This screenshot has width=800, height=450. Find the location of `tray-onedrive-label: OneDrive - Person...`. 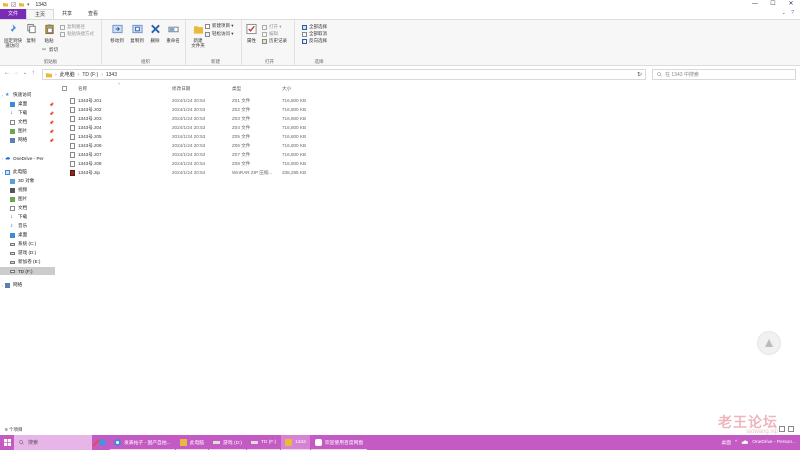

tray-onedrive-label: OneDrive - Person... is located at coordinates (774, 442).